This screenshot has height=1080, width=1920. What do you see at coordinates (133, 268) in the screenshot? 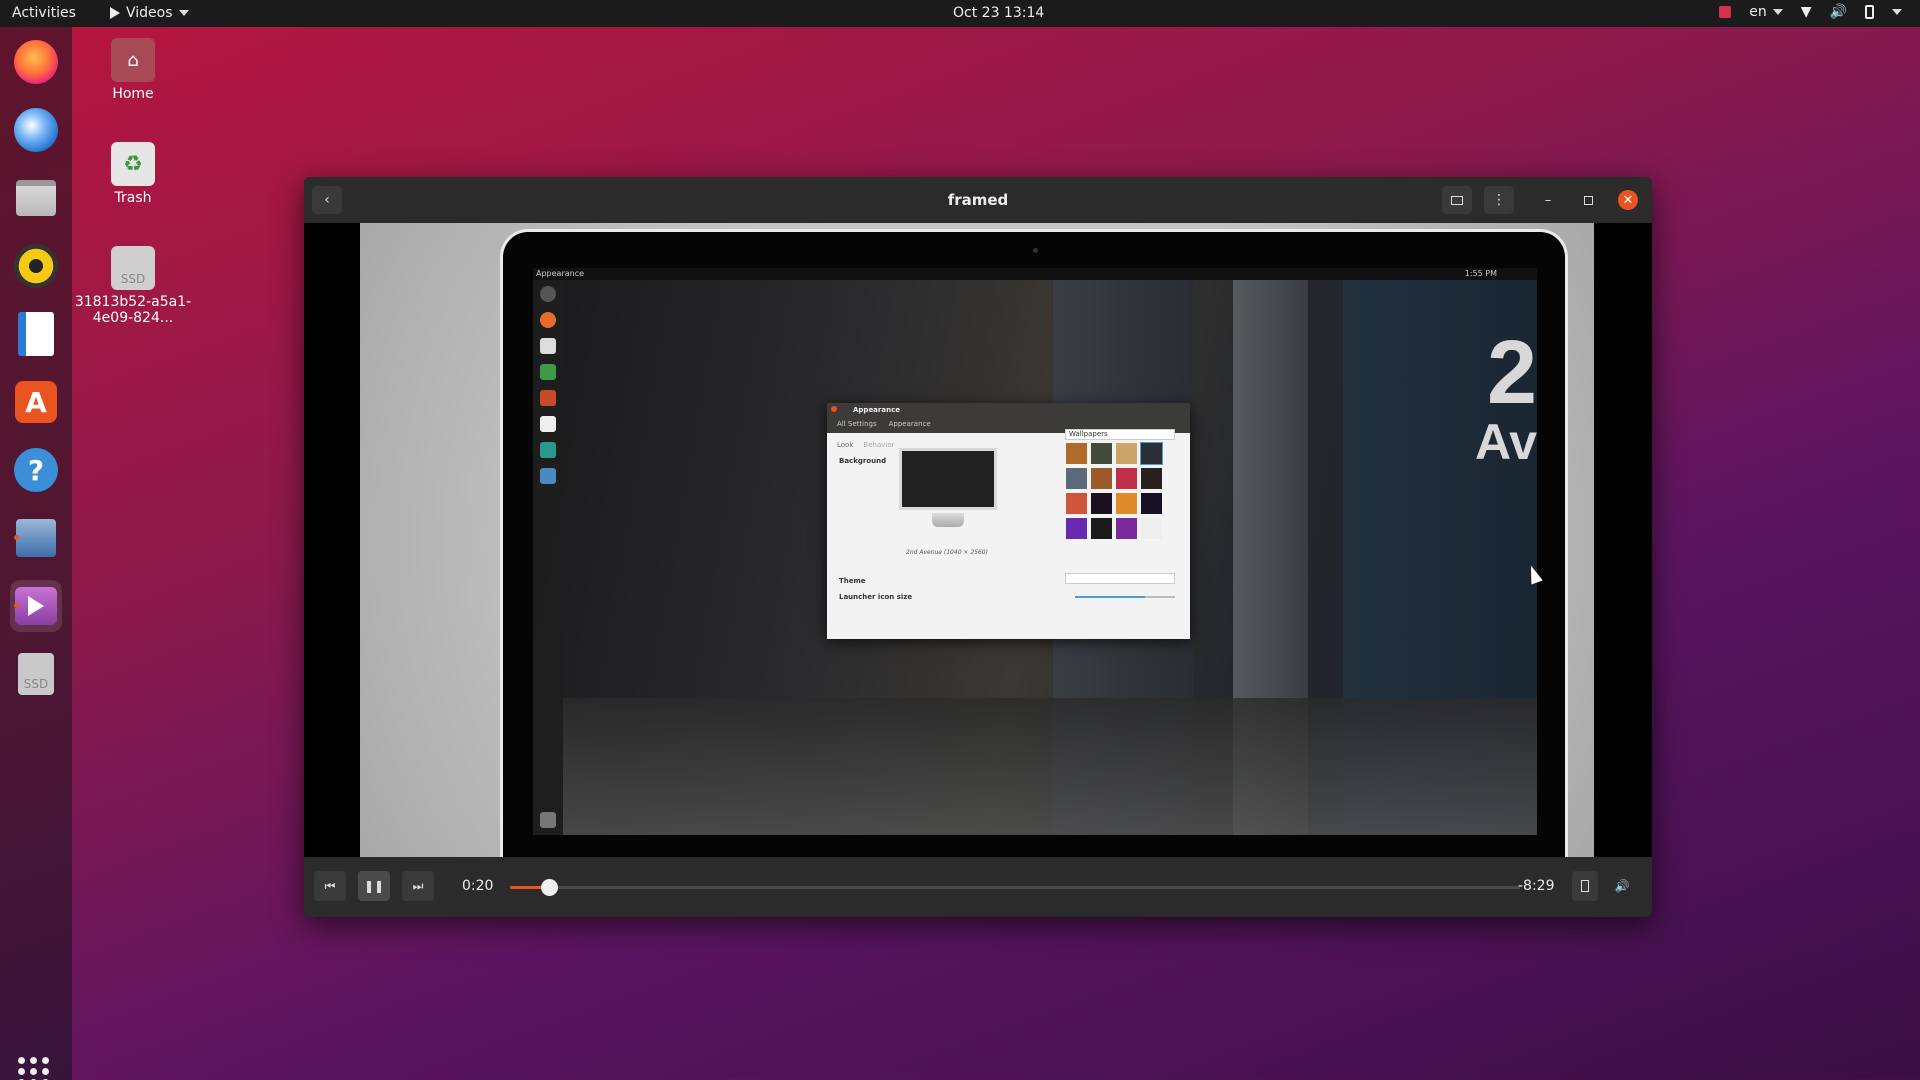
I see `drive-icon: SSD` at bounding box center [133, 268].